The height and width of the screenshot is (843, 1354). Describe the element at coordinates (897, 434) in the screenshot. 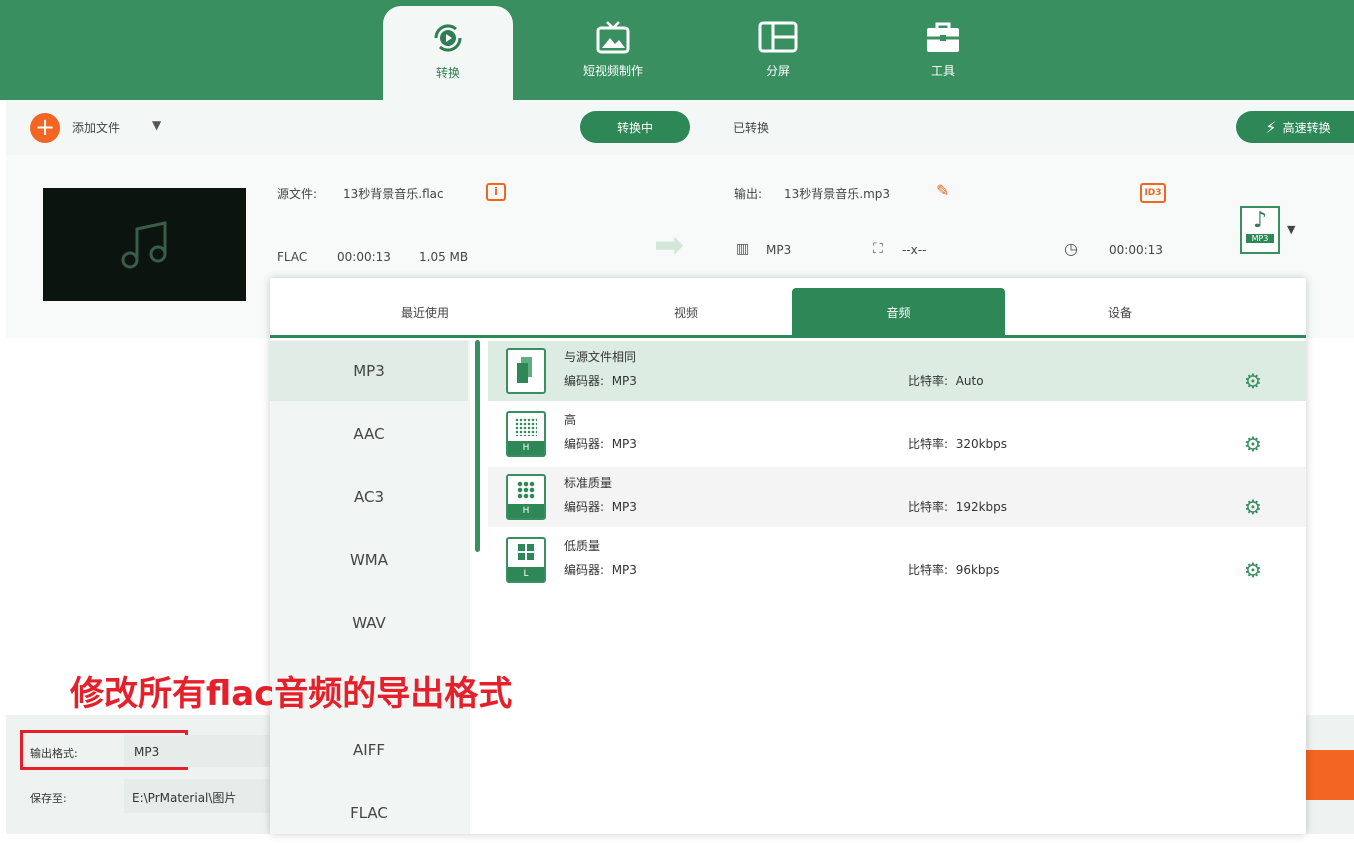

I see `preset-row: H 高 编码器: MP3 比特率: 320kbps ⚙` at that location.